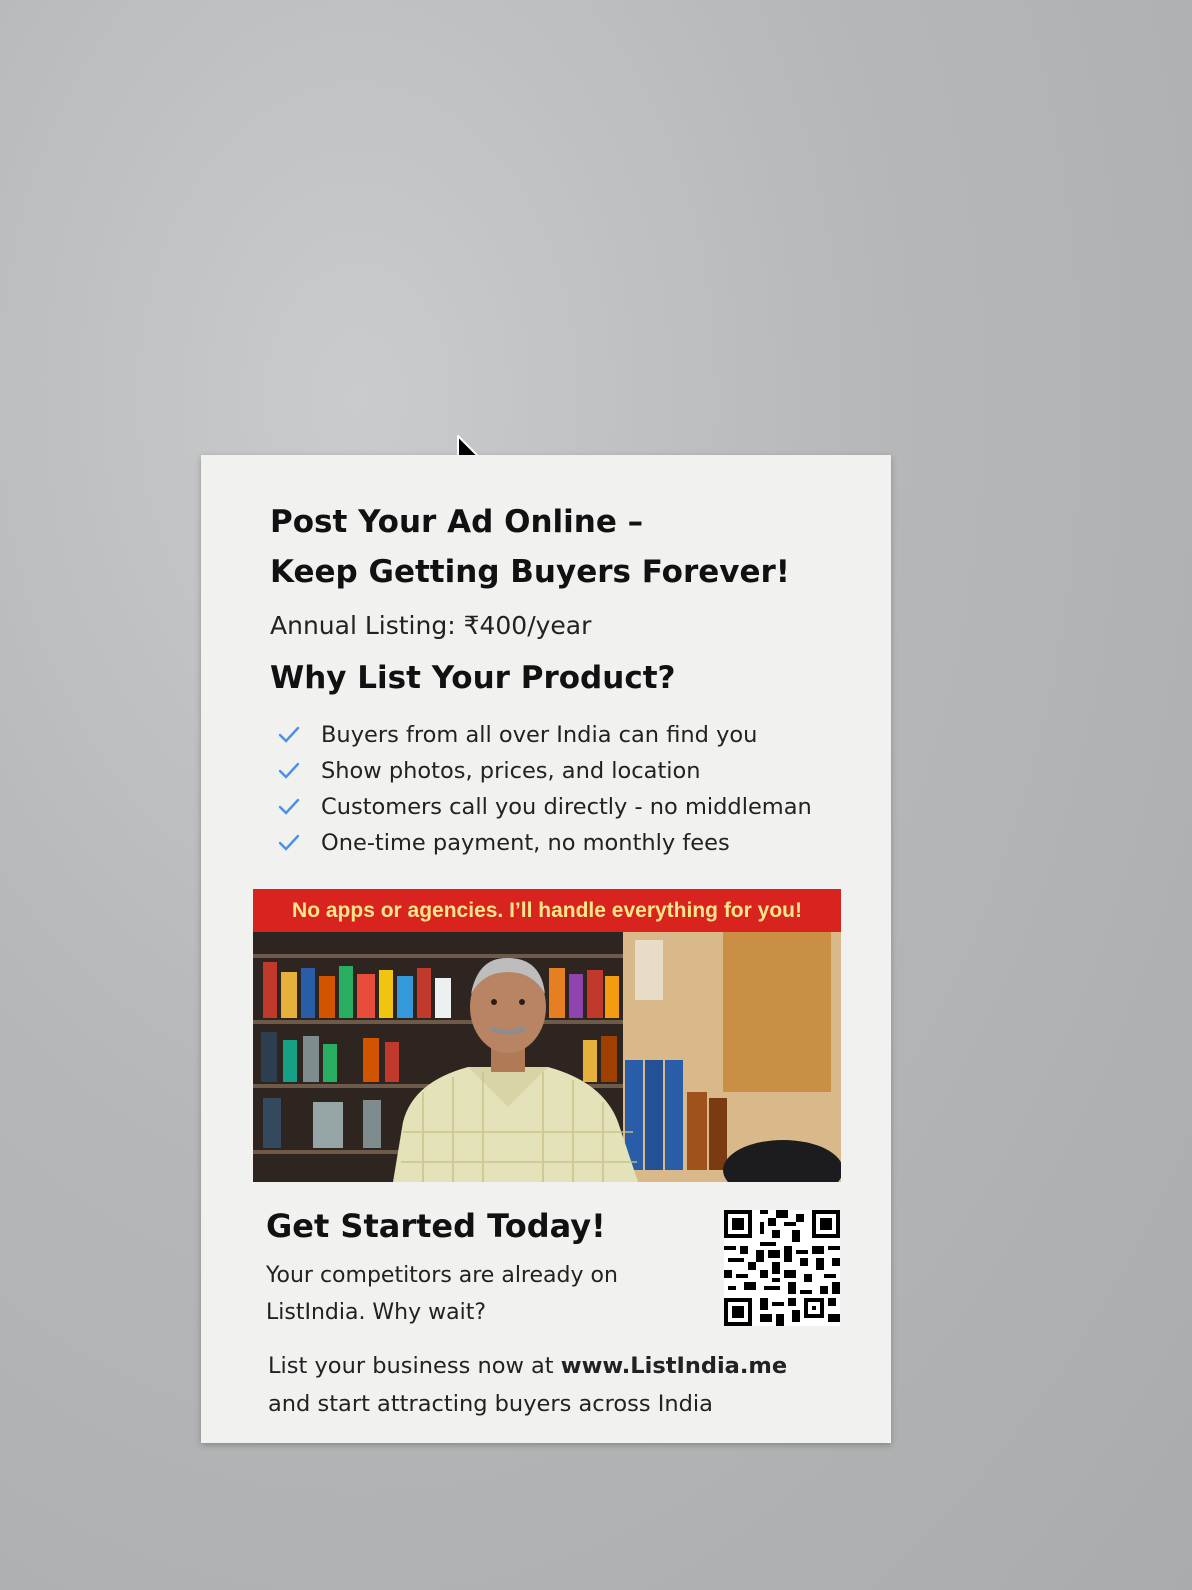  What do you see at coordinates (511, 771) in the screenshot?
I see `benefit-text: Show photos, prices, and location` at bounding box center [511, 771].